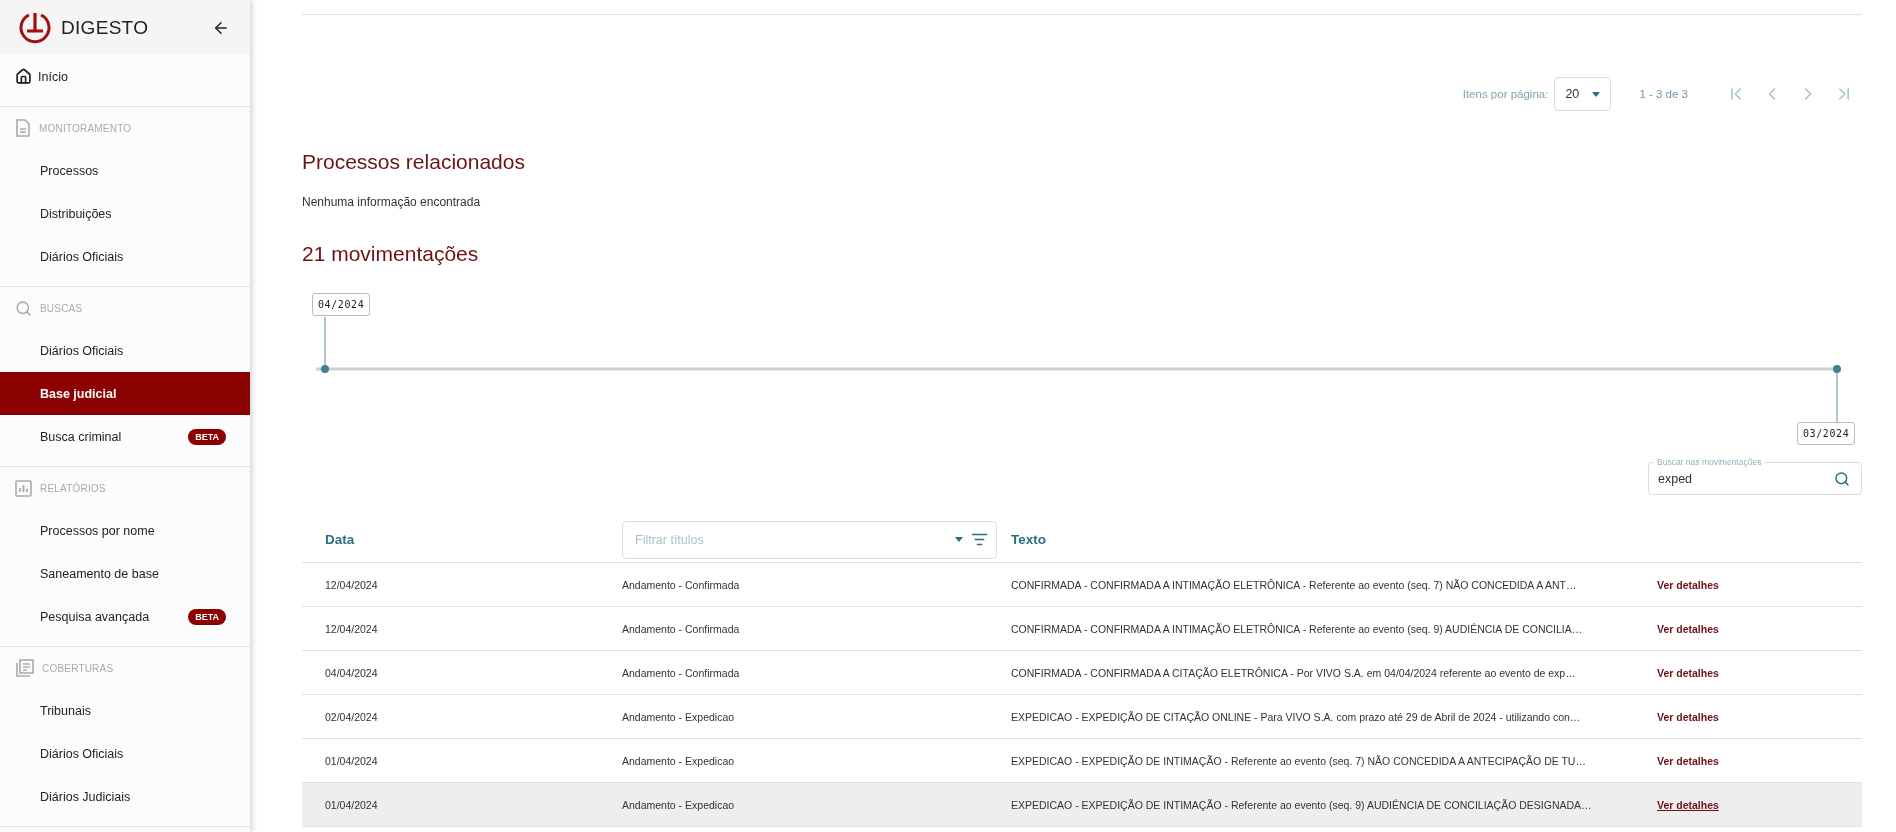  What do you see at coordinates (414, 162) in the screenshot?
I see `section-heading: Processos relacionados` at bounding box center [414, 162].